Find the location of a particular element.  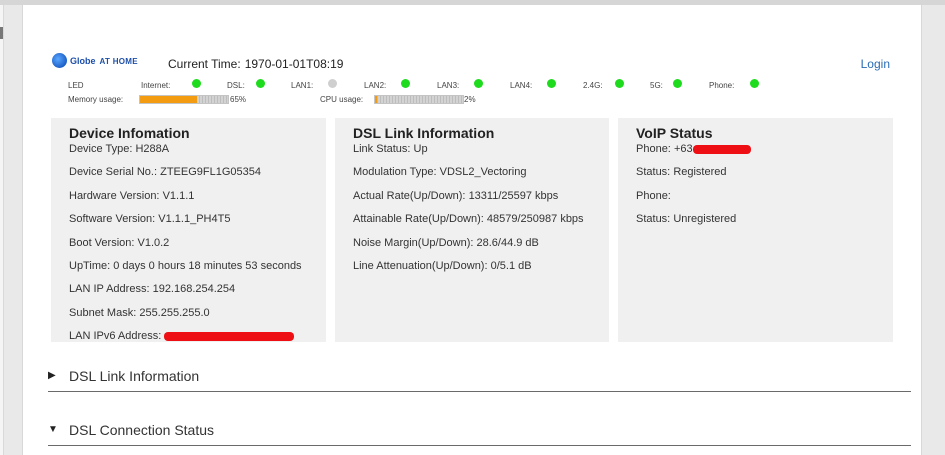

device-panel-title: Device Infomation is located at coordinates (129, 133).